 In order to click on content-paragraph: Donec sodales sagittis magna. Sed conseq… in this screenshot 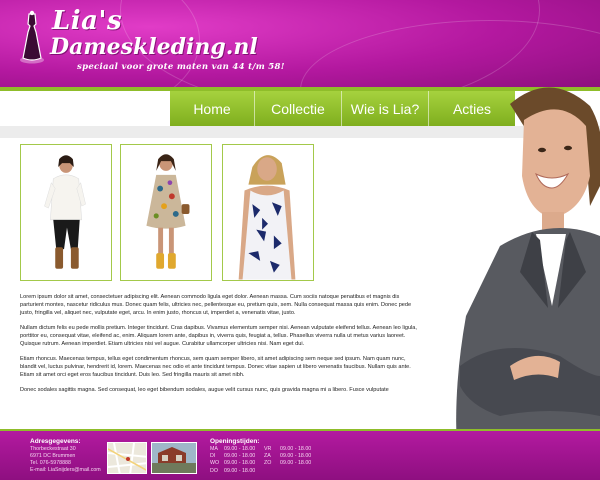, I will do `click(204, 390)`.